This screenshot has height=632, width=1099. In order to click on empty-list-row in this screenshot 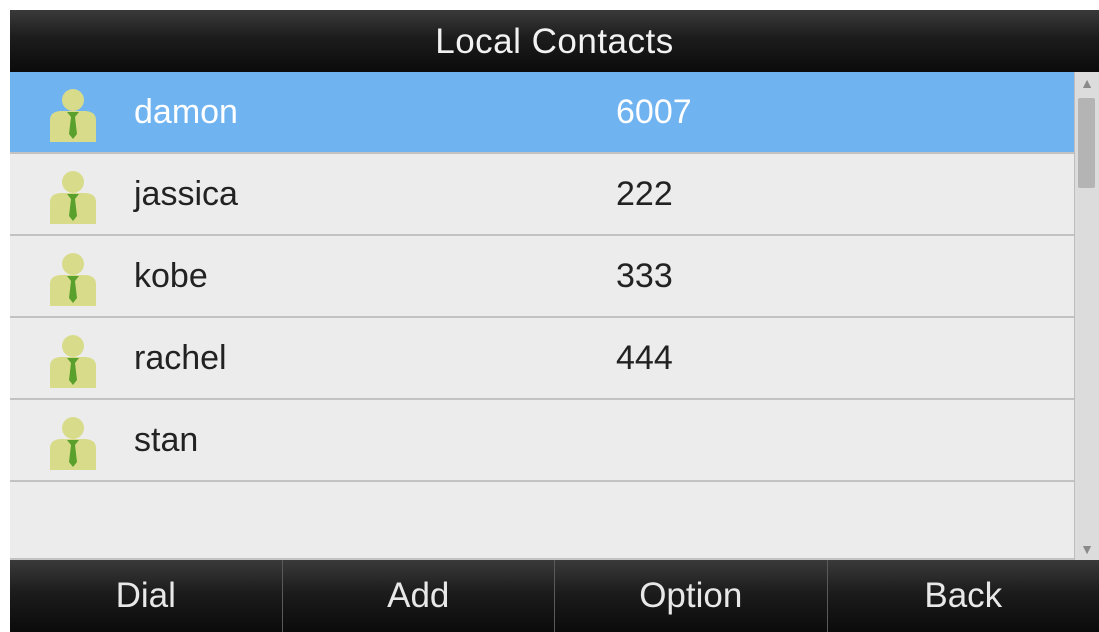, I will do `click(542, 521)`.